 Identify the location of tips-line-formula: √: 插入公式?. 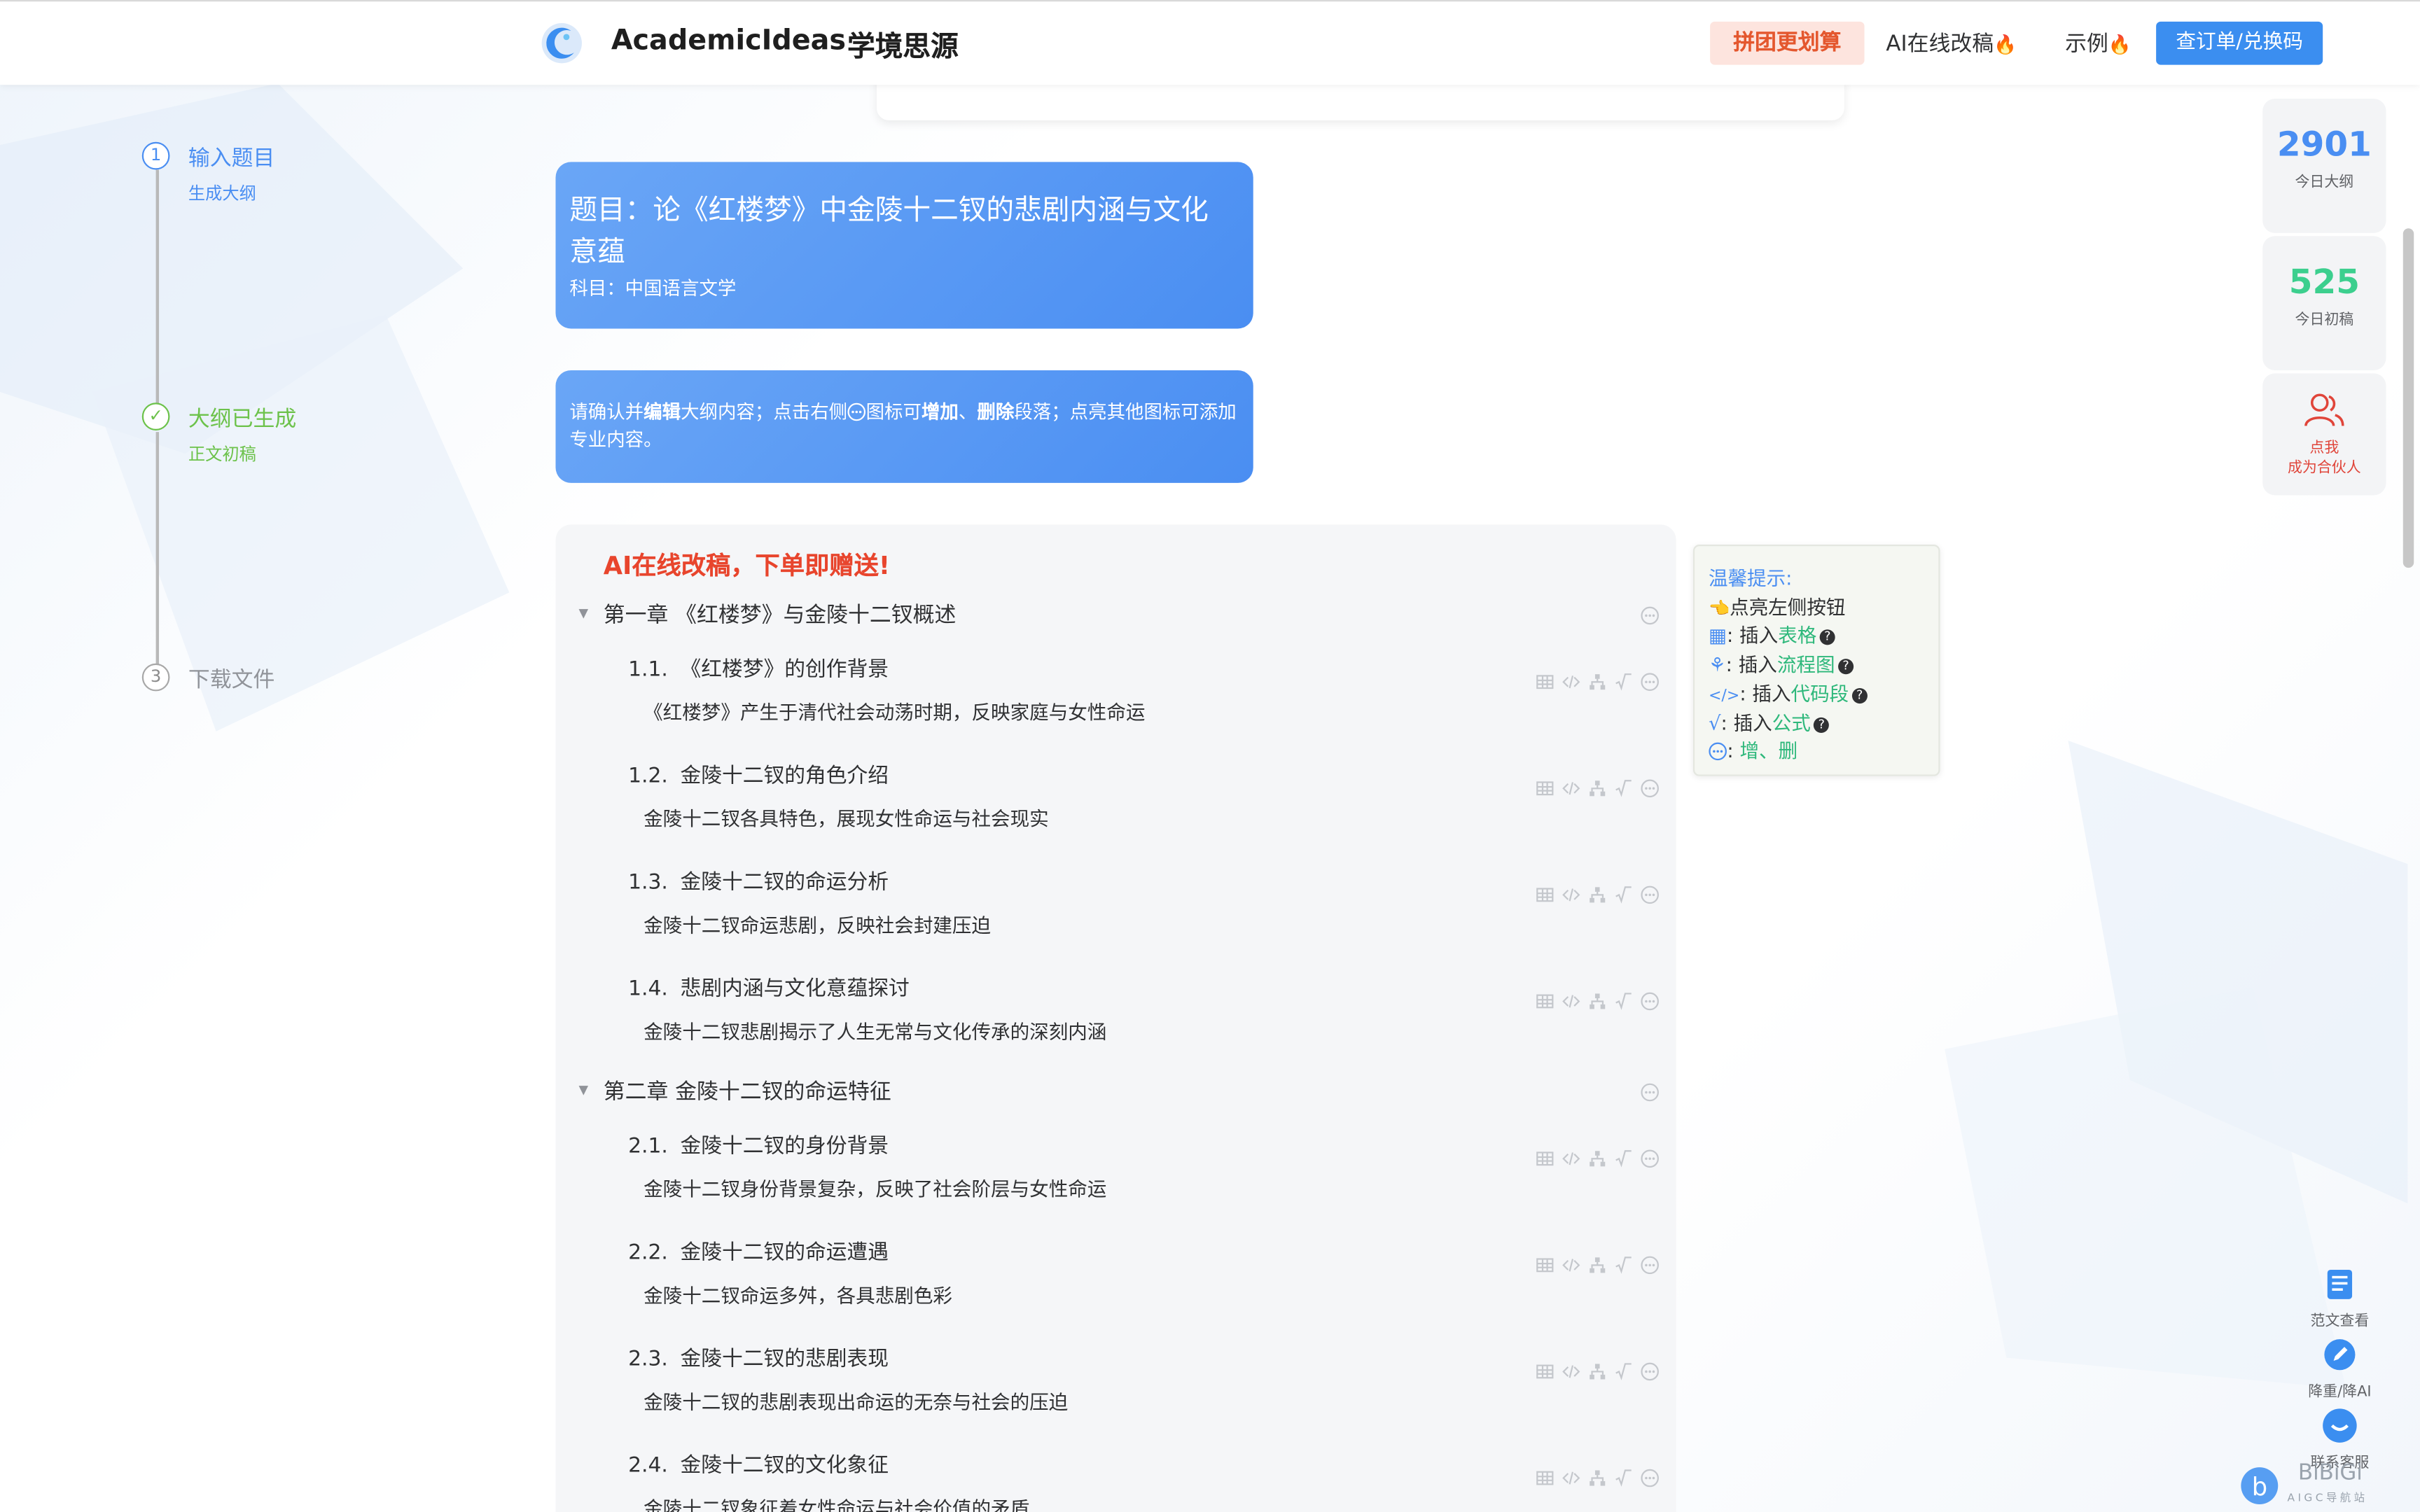
(1769, 721).